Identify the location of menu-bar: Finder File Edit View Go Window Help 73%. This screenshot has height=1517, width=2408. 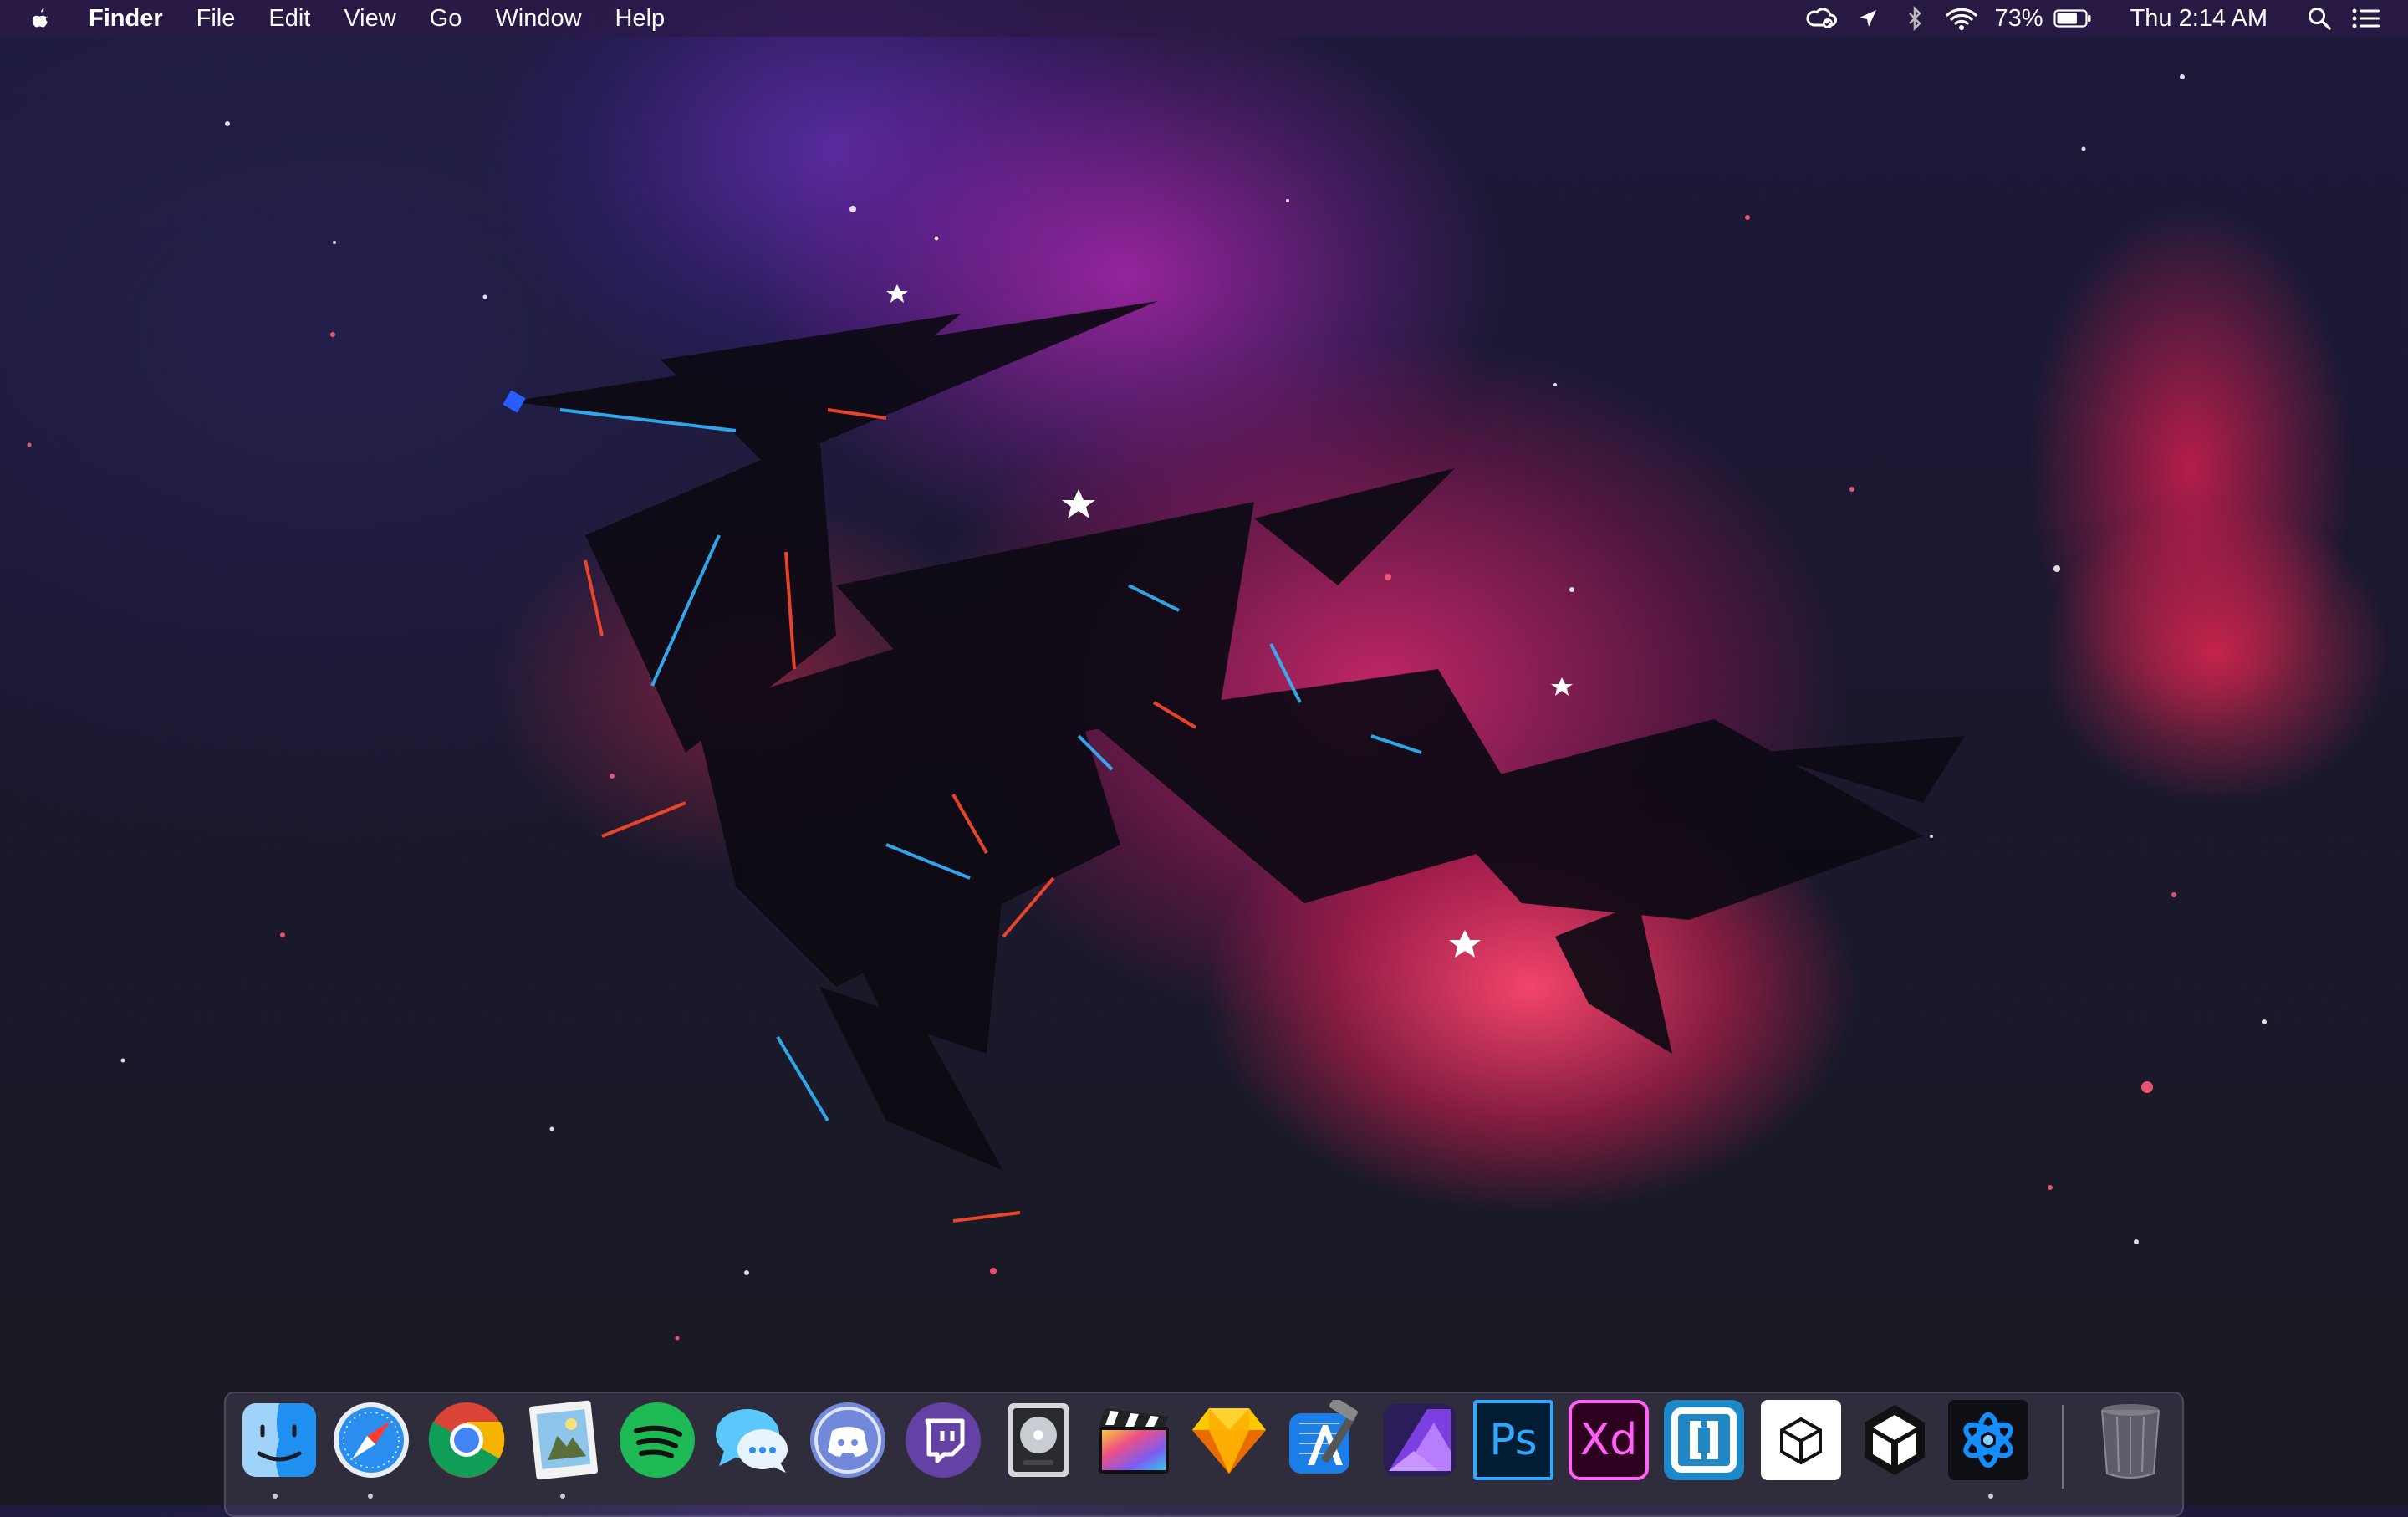
(1204, 18).